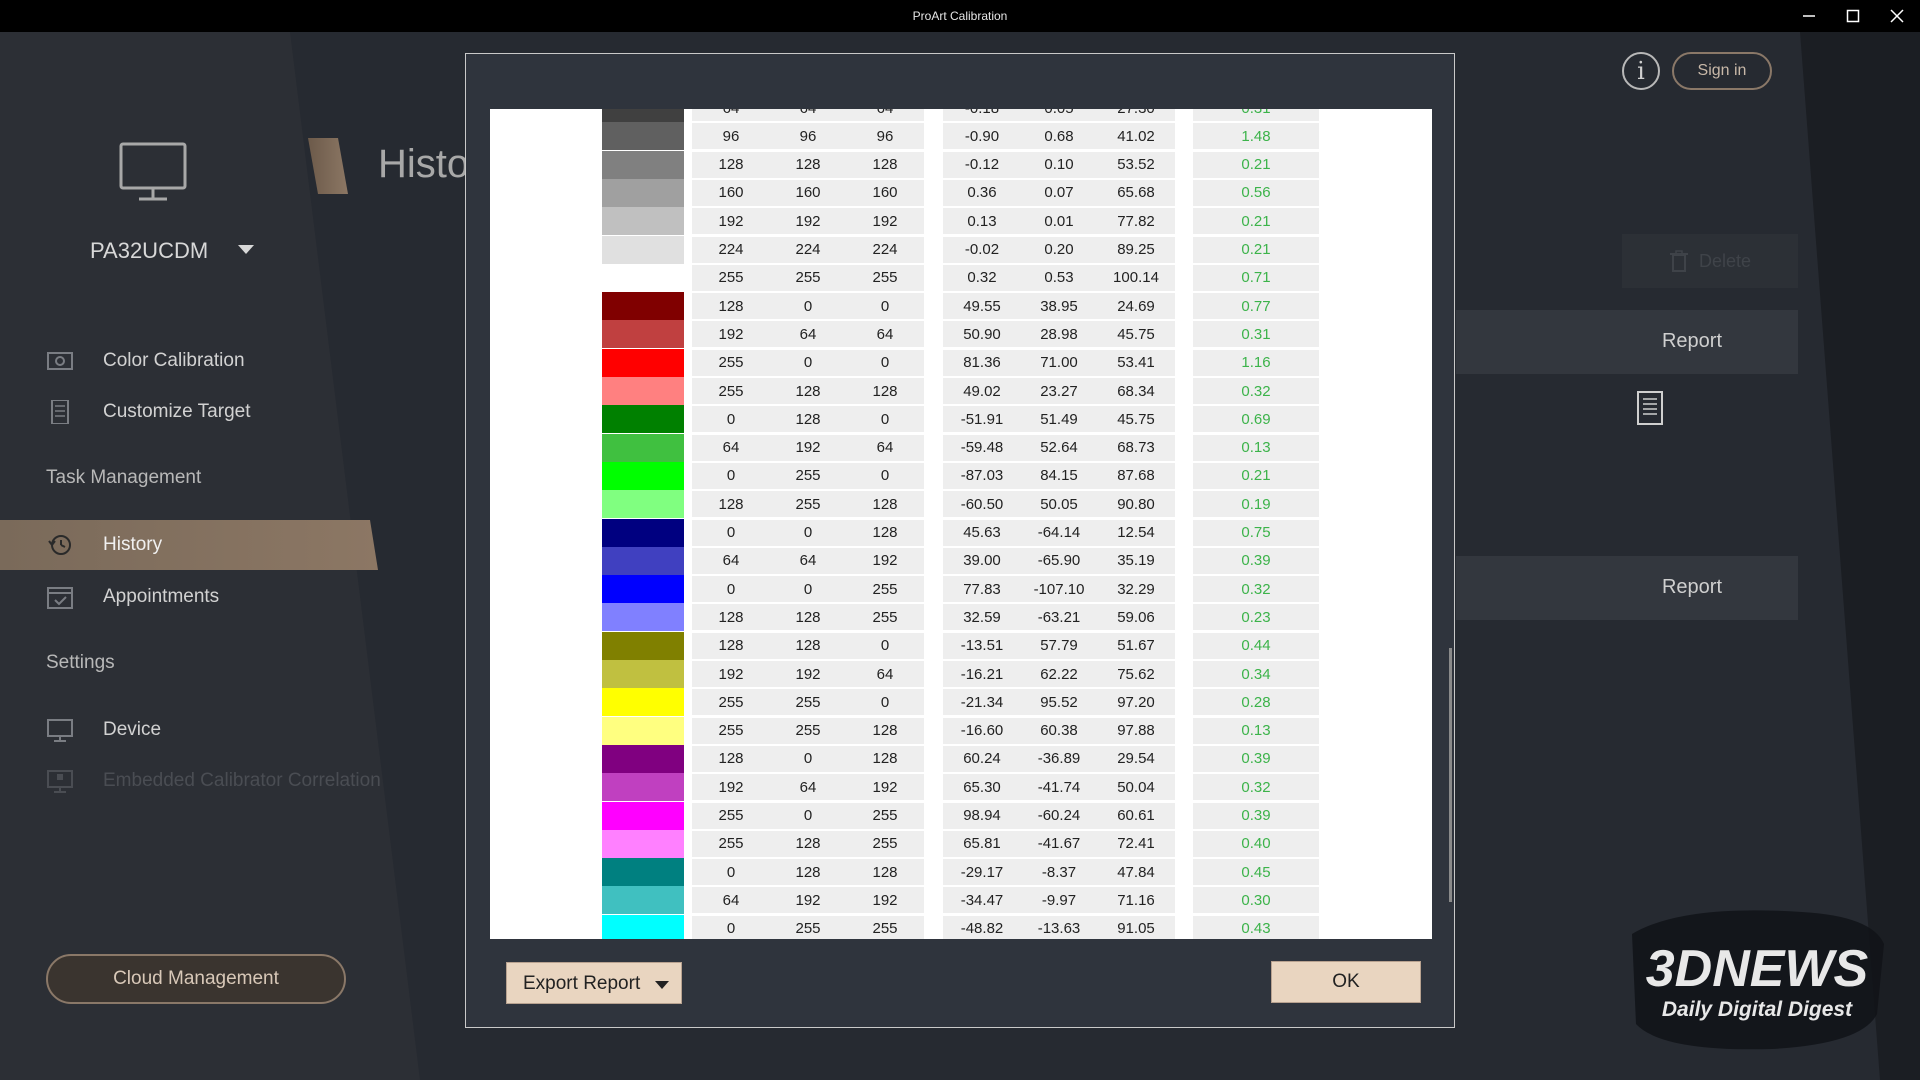 This screenshot has width=1920, height=1080. I want to click on sidebar-item-appointments: Appointments, so click(200, 597).